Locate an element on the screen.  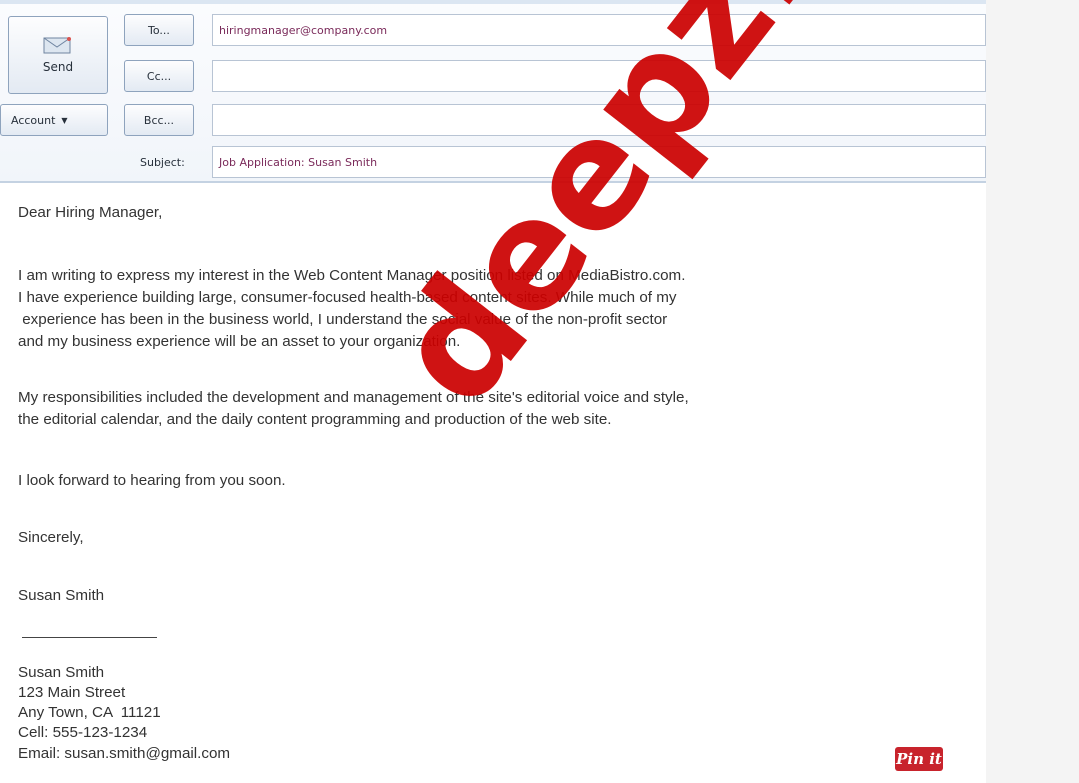
cc-field is located at coordinates (599, 76).